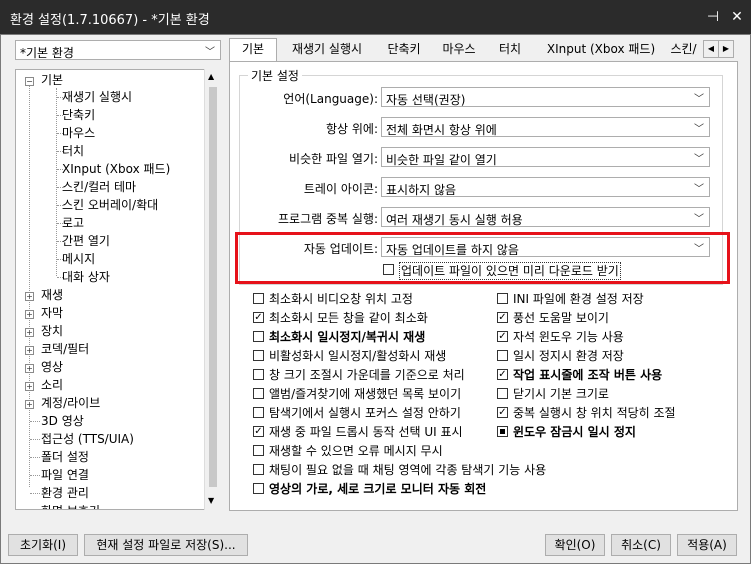 Image resolution: width=751 pixels, height=564 pixels. I want to click on tree-item: 파일 연결, so click(65, 475).